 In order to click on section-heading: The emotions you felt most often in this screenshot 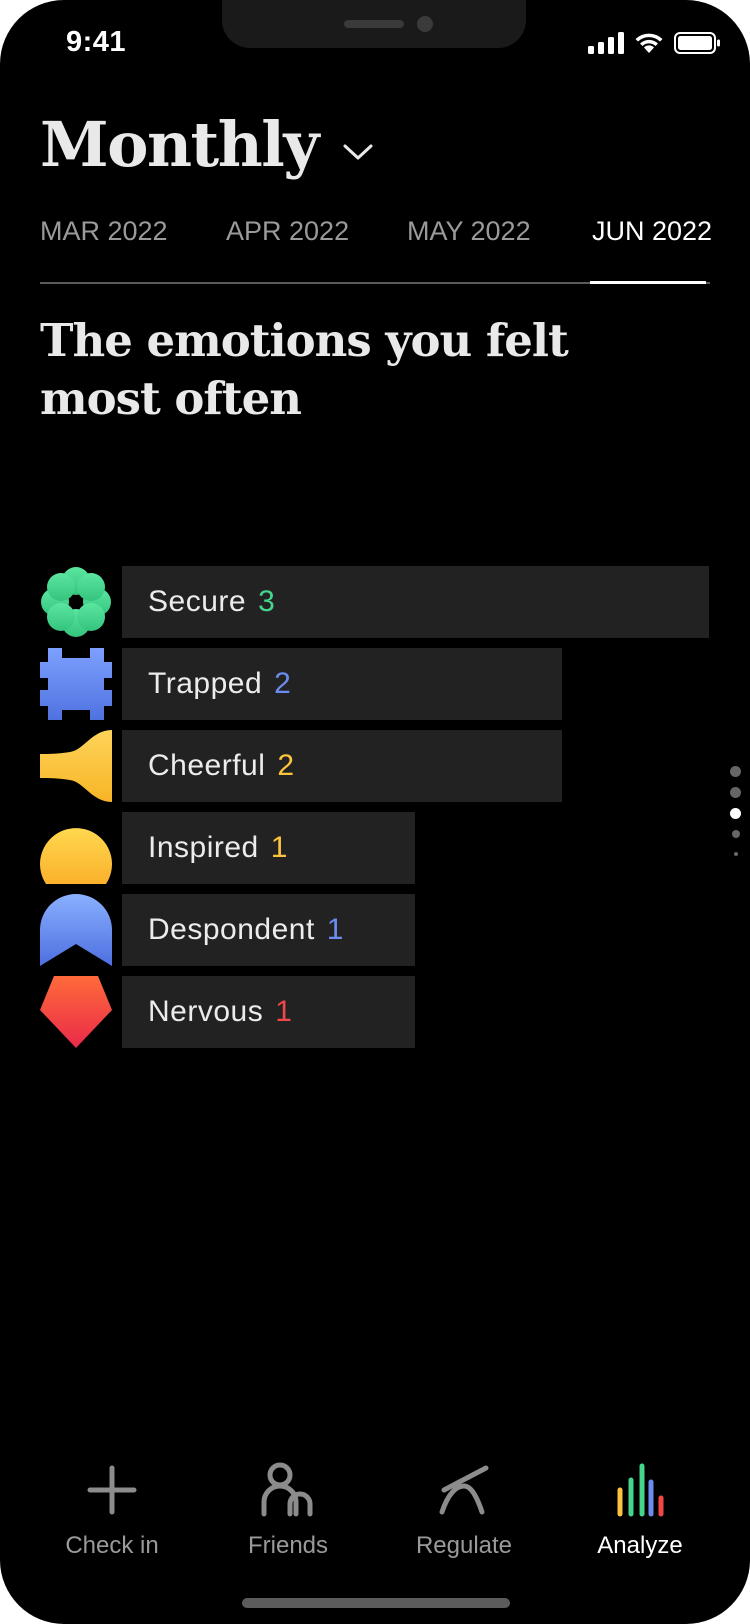, I will do `click(304, 369)`.